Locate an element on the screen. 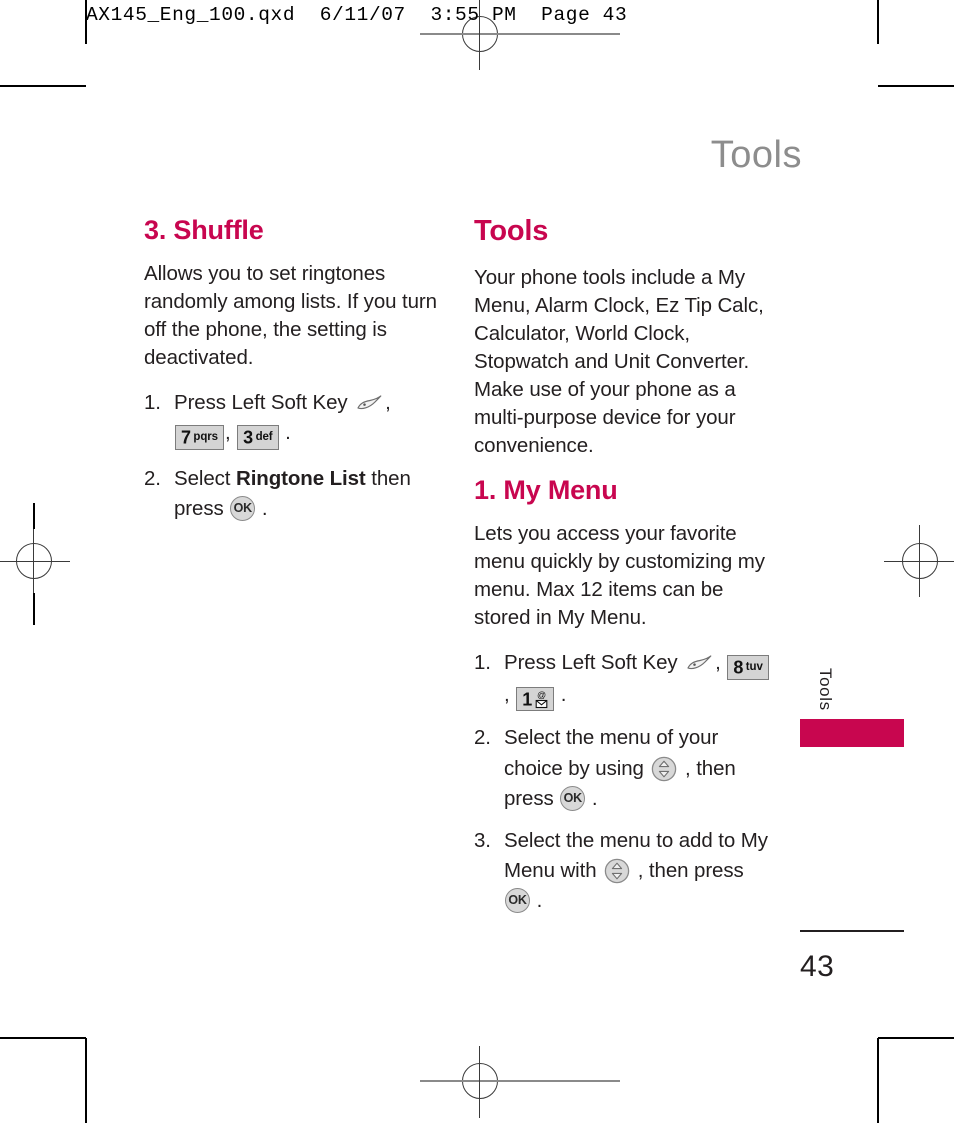 The image size is (954, 1123). right-section-heading: Tools is located at coordinates (511, 231).